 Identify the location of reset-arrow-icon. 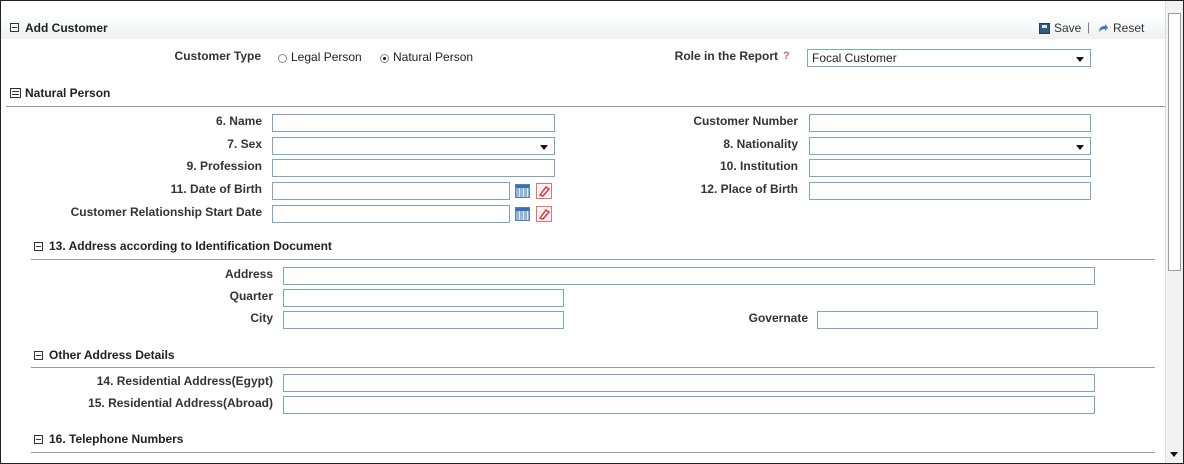
(1103, 28).